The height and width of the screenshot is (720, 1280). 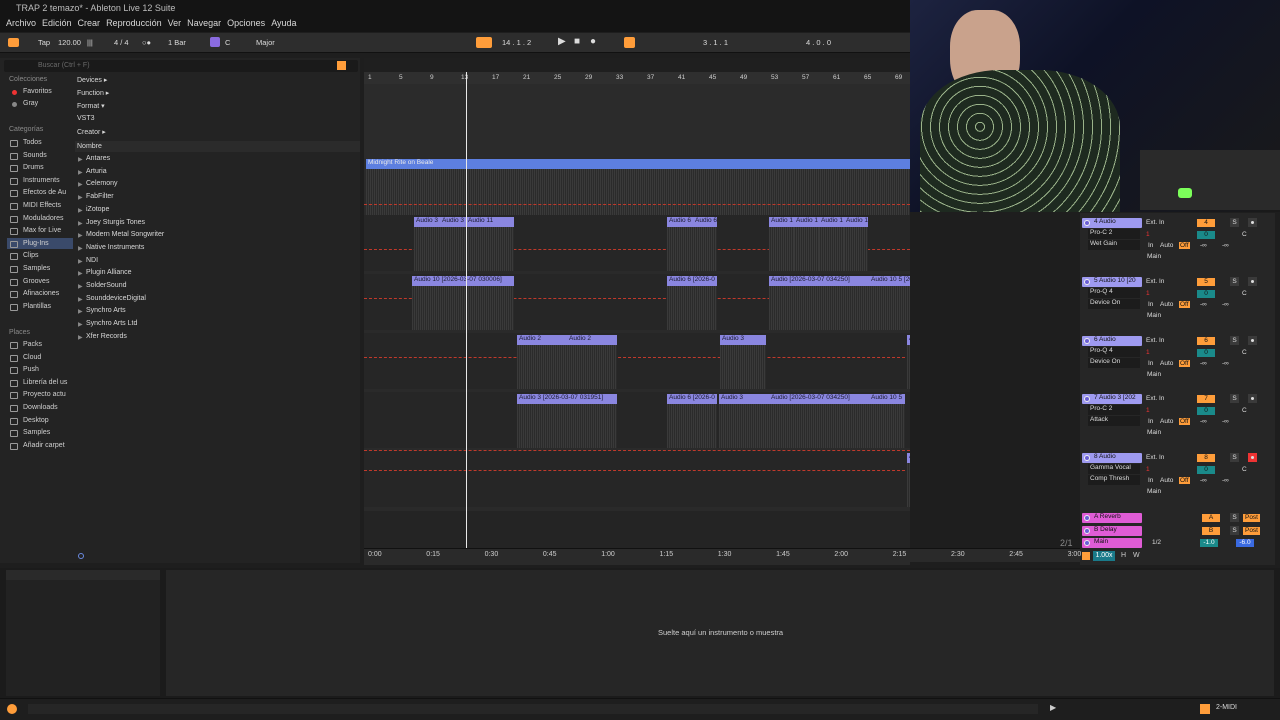 I want to click on place-7: Samples, so click(x=36, y=432).